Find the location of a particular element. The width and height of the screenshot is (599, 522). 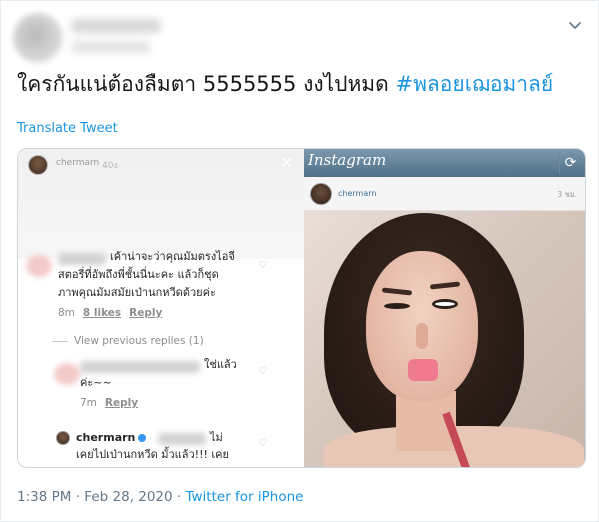

comment-likes: 8 likes is located at coordinates (102, 313).